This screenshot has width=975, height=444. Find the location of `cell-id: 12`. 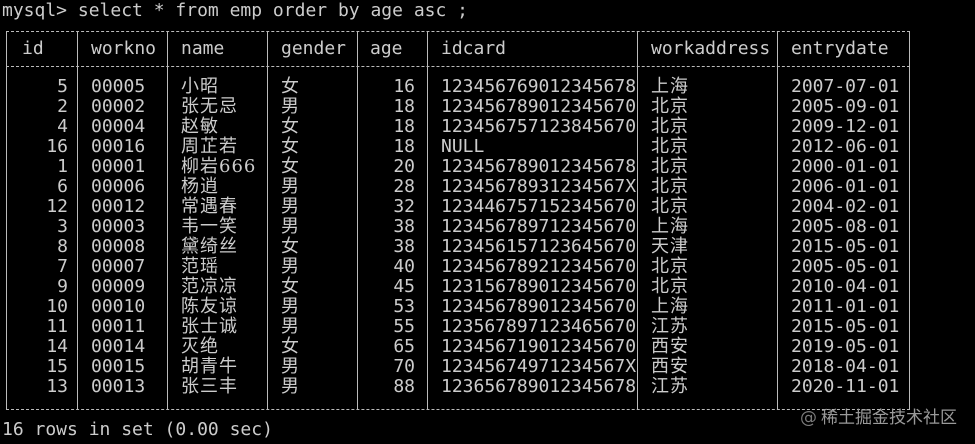

cell-id: 12 is located at coordinates (57, 206).